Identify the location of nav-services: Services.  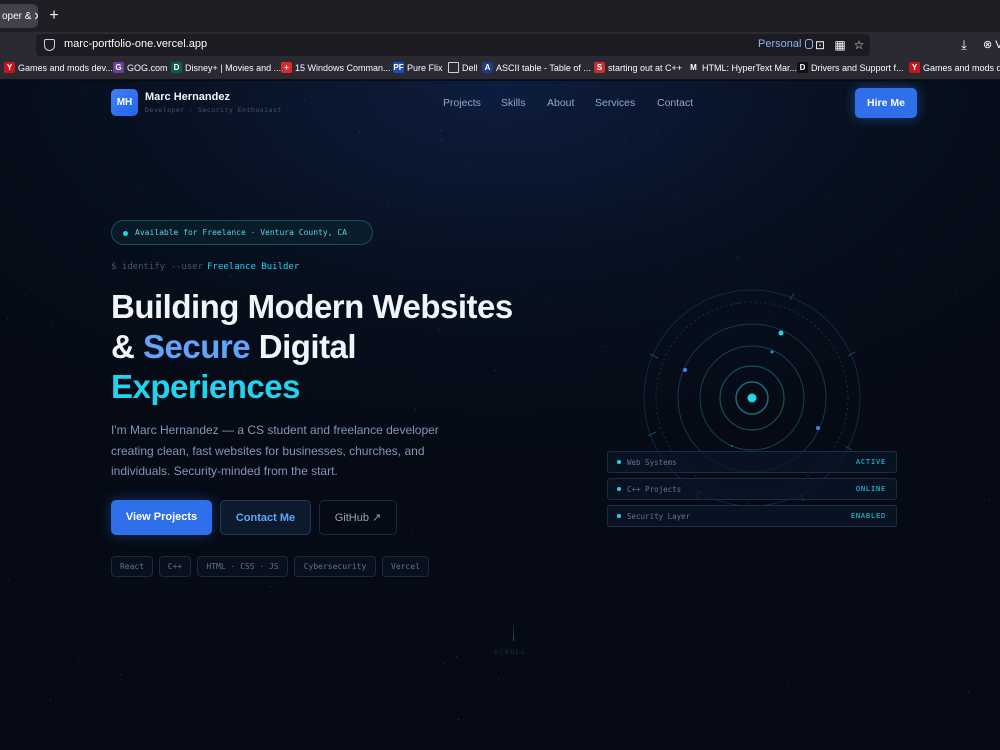
(615, 103).